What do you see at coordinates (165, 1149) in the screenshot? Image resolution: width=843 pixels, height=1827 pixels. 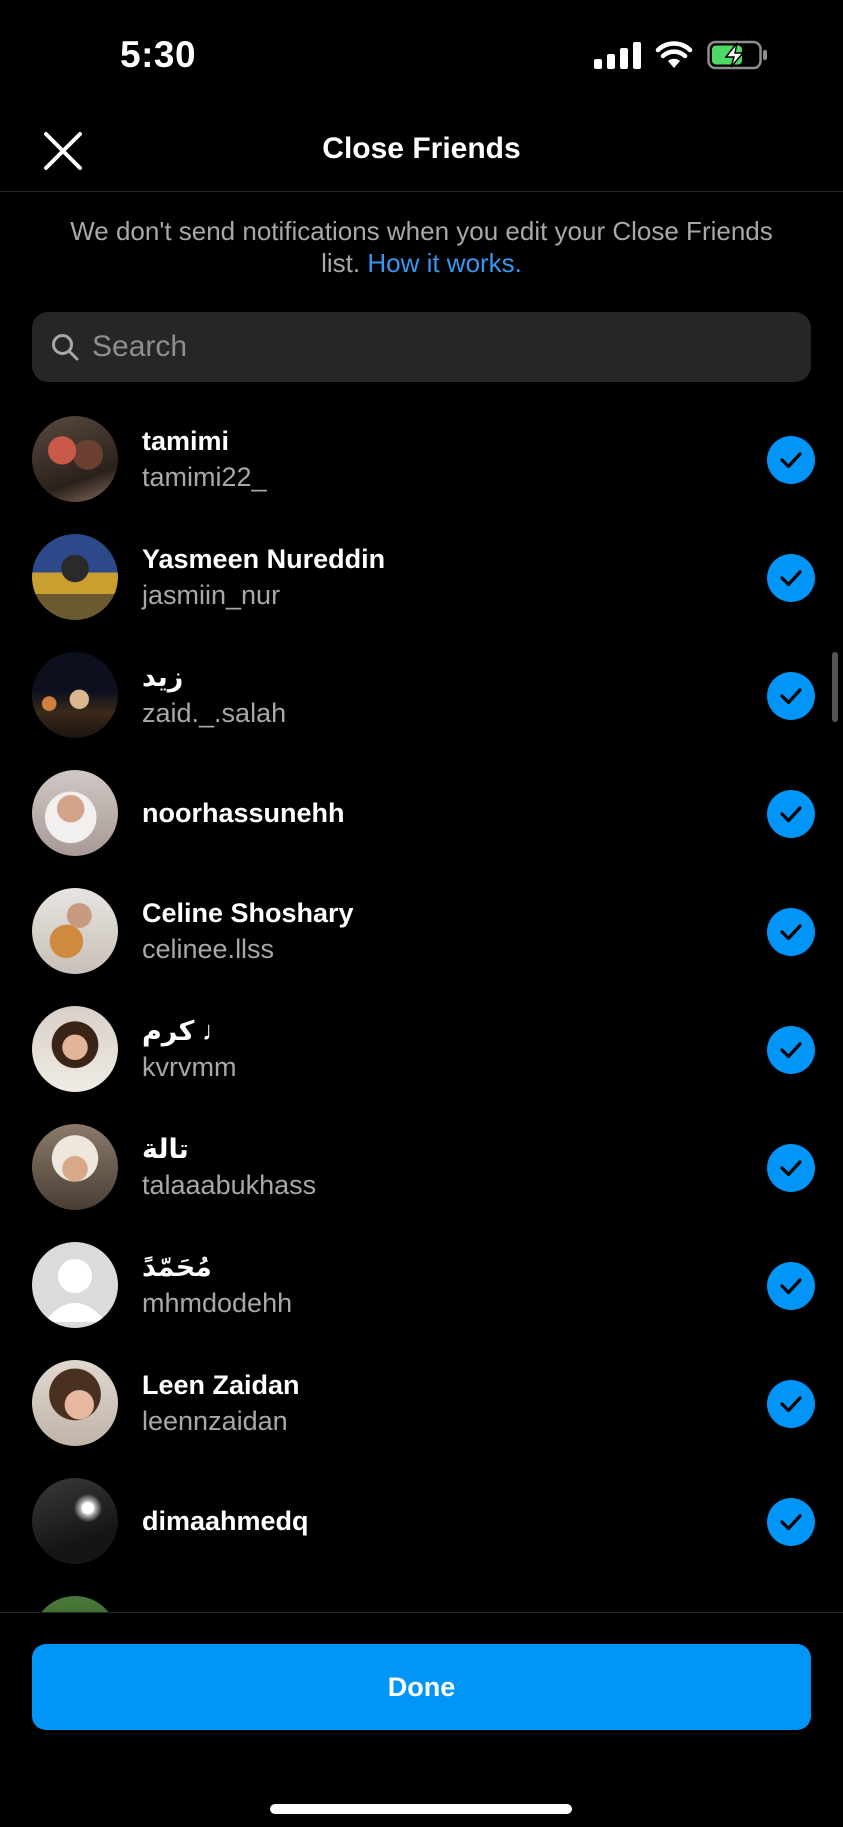 I see `friend-name: تالة` at bounding box center [165, 1149].